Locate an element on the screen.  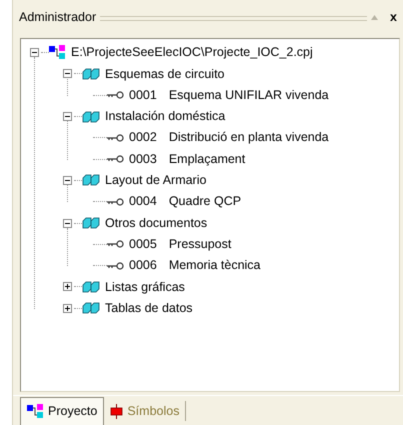
document-number: 0001 is located at coordinates (143, 95).